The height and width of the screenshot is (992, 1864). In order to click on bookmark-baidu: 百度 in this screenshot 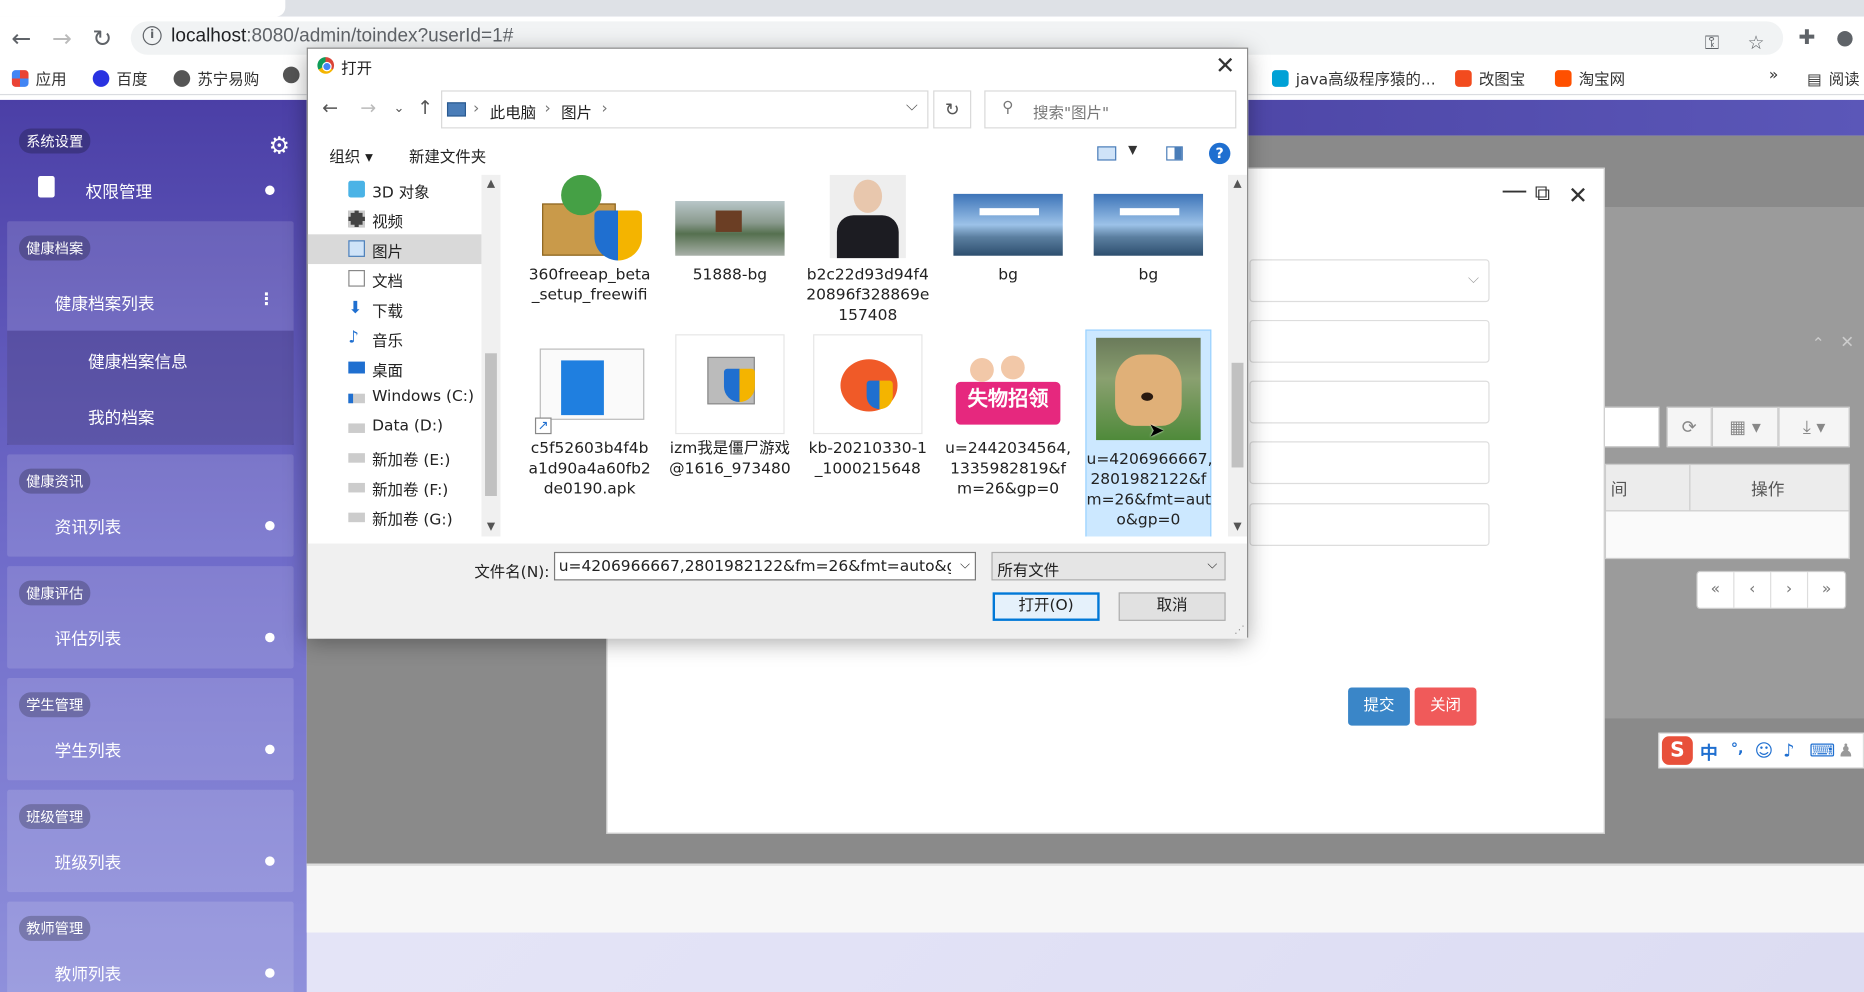, I will do `click(119, 78)`.